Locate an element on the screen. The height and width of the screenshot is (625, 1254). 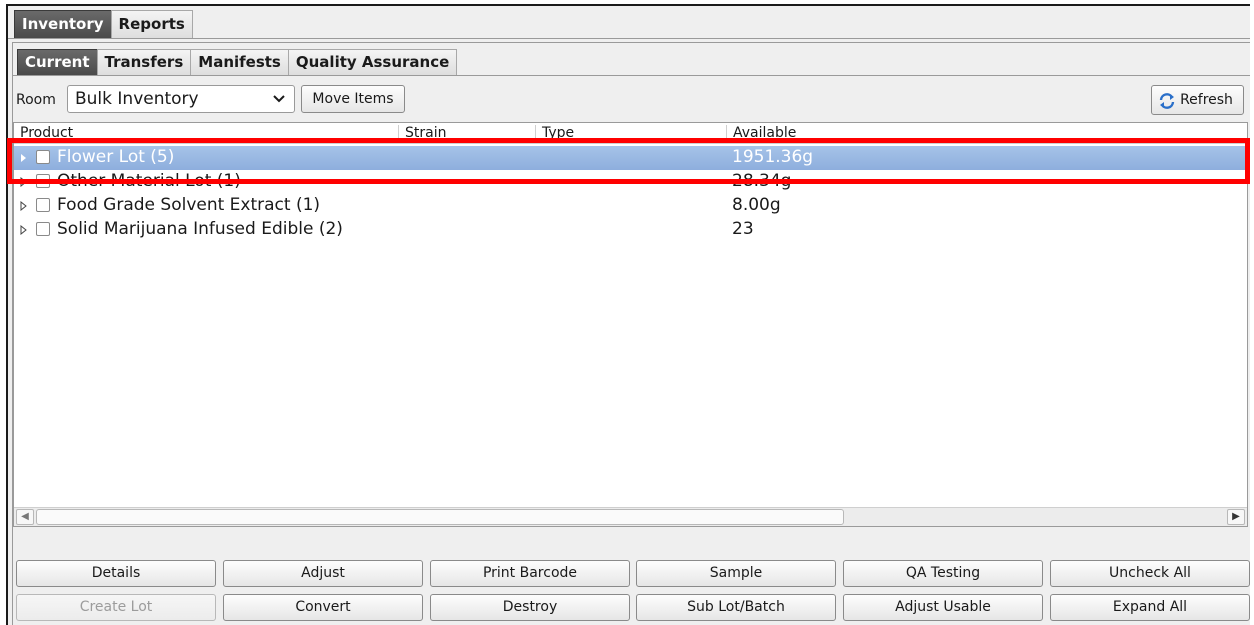
scroll-left-icon: ◀ is located at coordinates (25, 517).